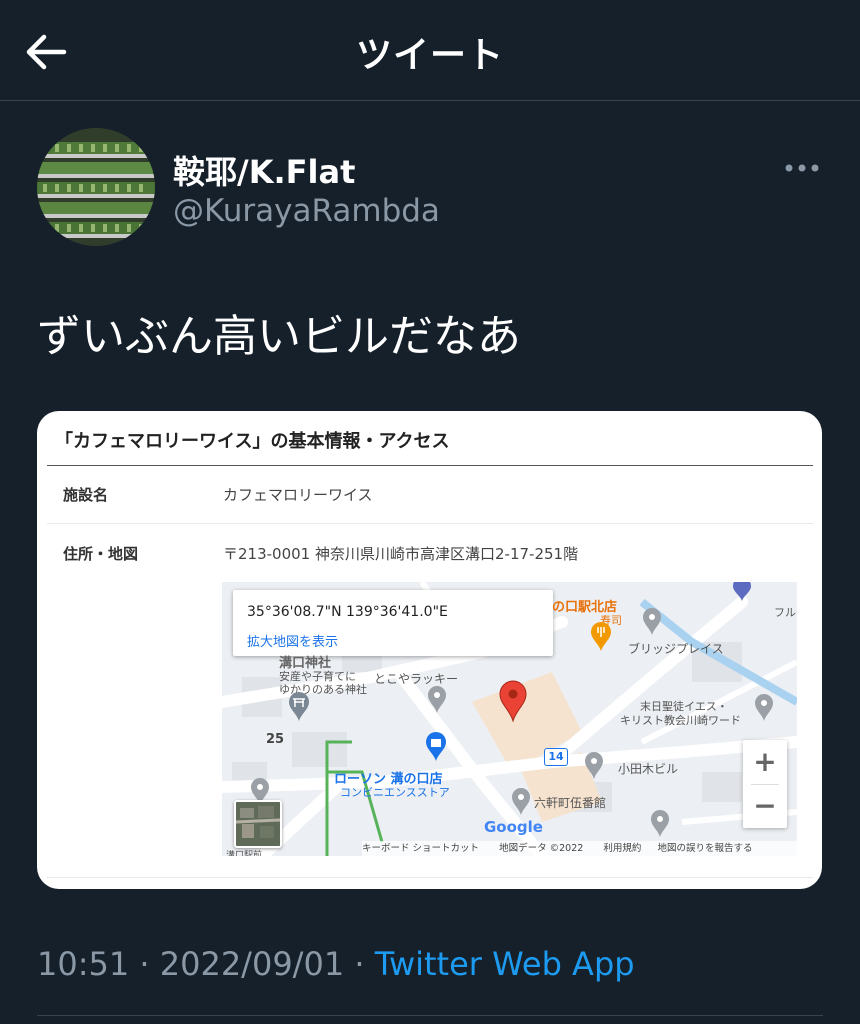 Image resolution: width=860 pixels, height=1024 pixels. I want to click on map-label-church2: キリスト教会川崎ワード, so click(680, 720).